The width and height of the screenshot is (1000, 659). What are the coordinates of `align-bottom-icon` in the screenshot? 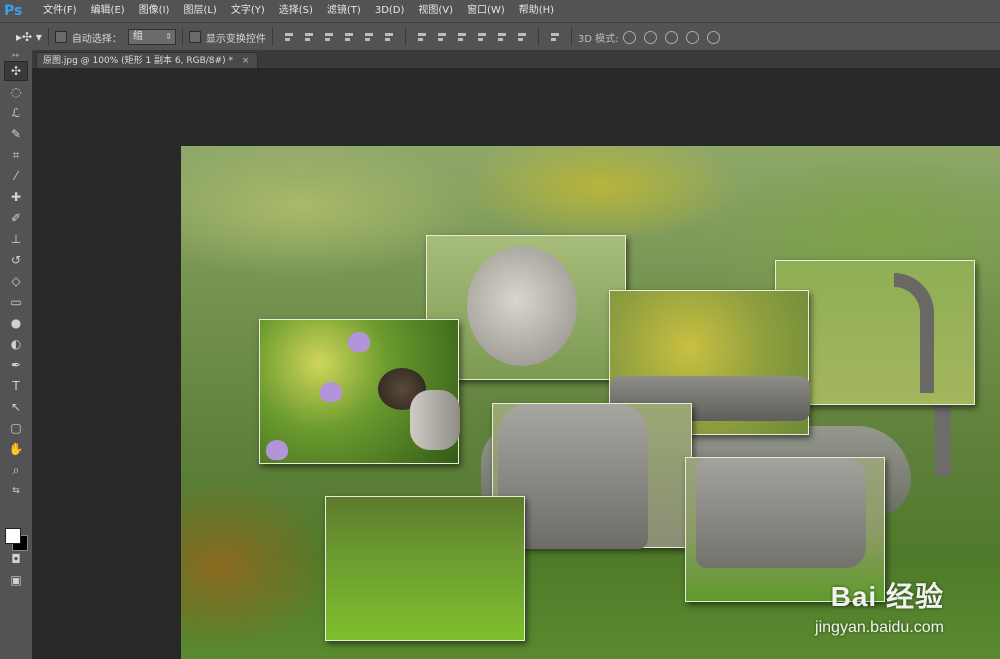 It's located at (329, 37).